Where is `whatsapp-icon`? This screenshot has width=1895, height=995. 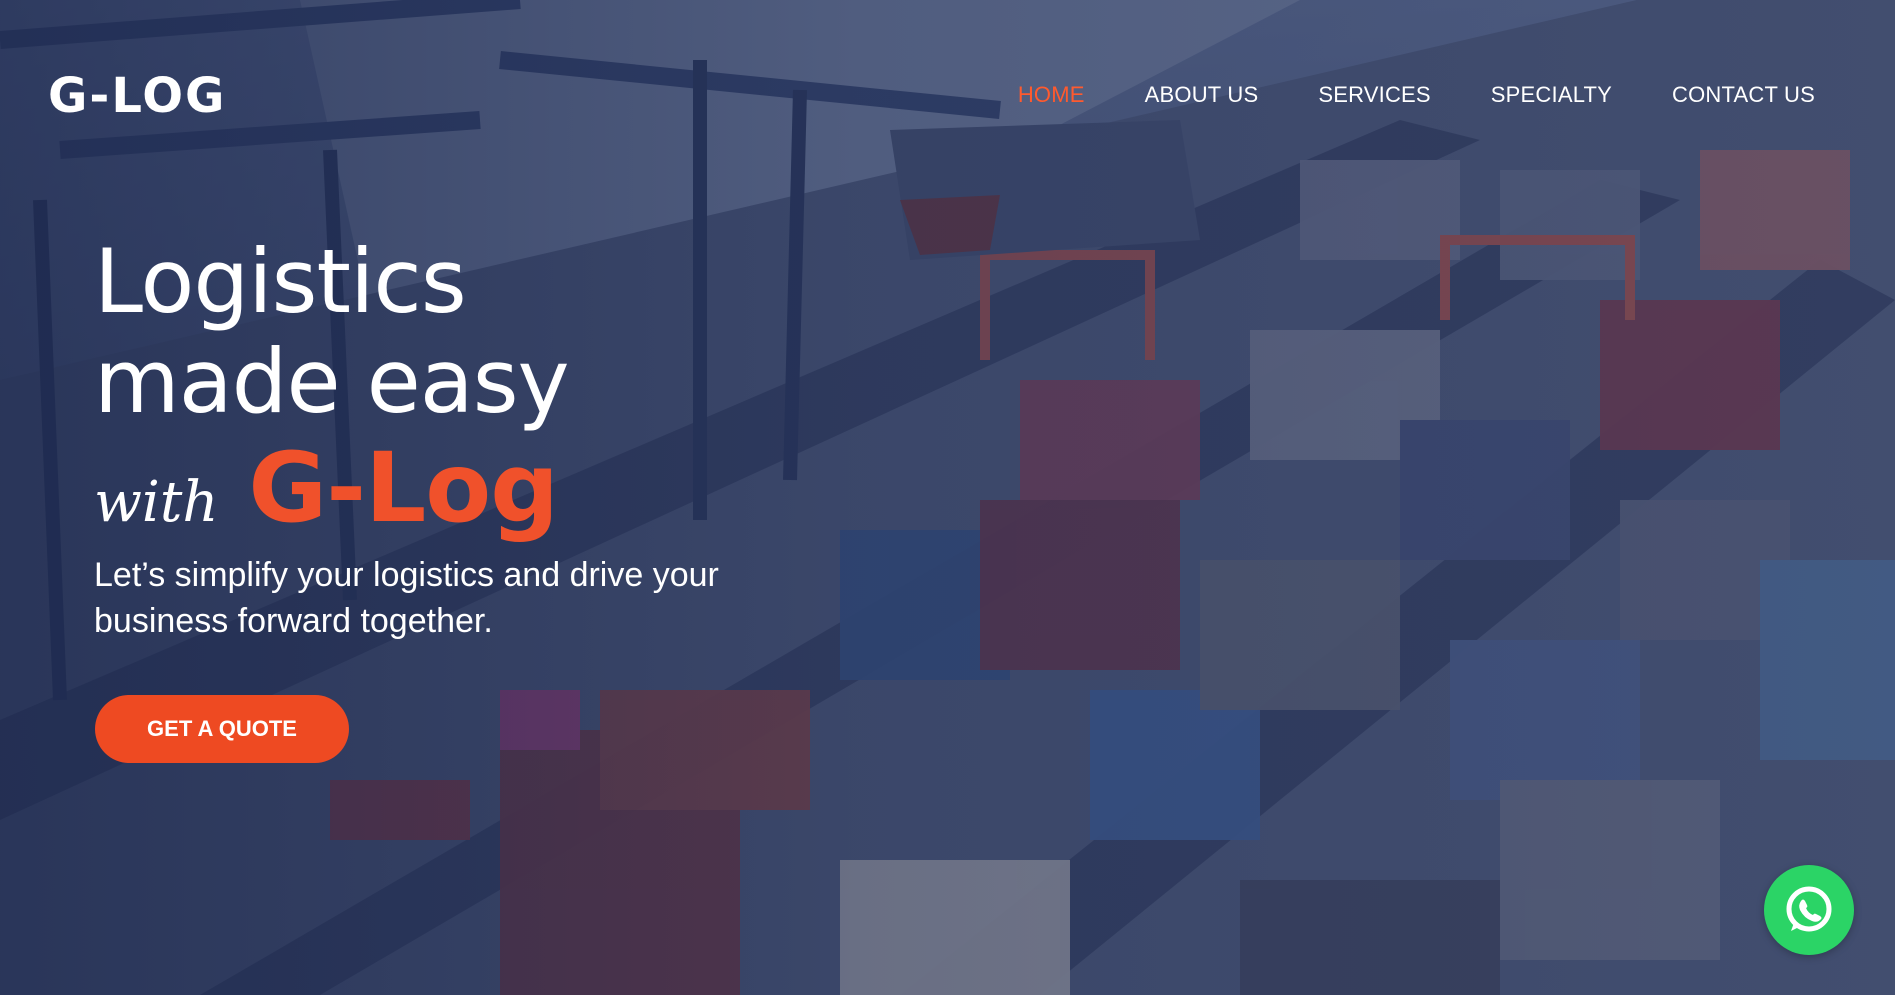 whatsapp-icon is located at coordinates (1809, 909).